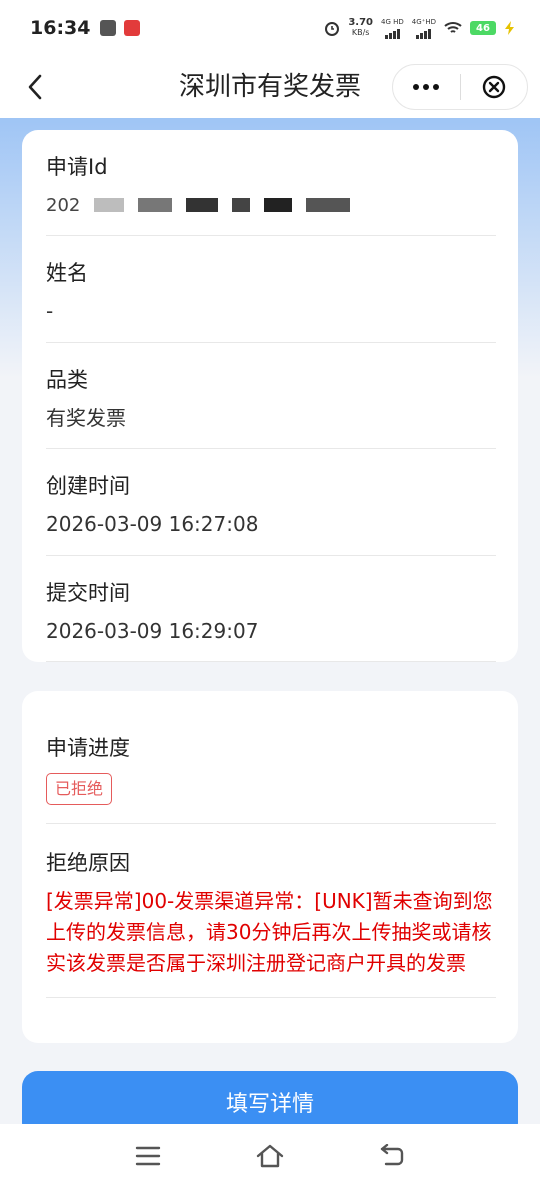  What do you see at coordinates (360, 22) in the screenshot?
I see `net-speed: 3.70` at bounding box center [360, 22].